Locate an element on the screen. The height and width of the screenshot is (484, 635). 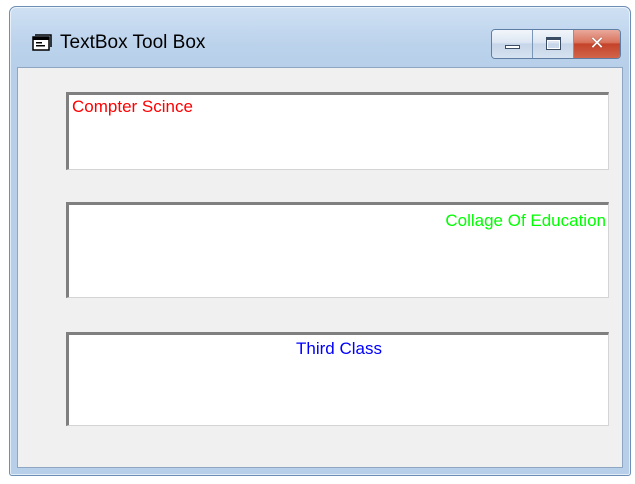
close-icon: ✕ is located at coordinates (597, 43).